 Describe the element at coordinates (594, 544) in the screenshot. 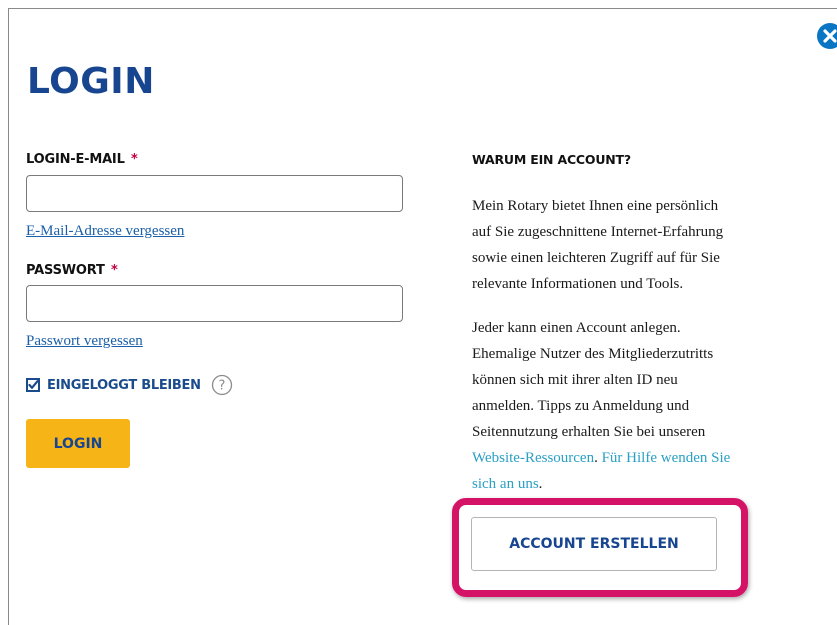

I see `create-account-button: ACCOUNT ERSTELLEN` at that location.